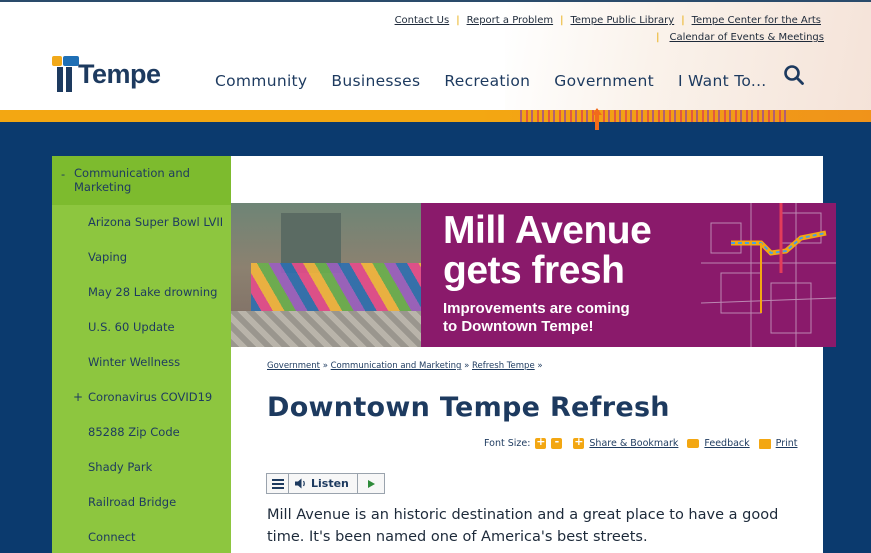 Image resolution: width=871 pixels, height=553 pixels. Describe the element at coordinates (132, 180) in the screenshot. I see `sidebar-header-label: Communication and Marketing` at that location.